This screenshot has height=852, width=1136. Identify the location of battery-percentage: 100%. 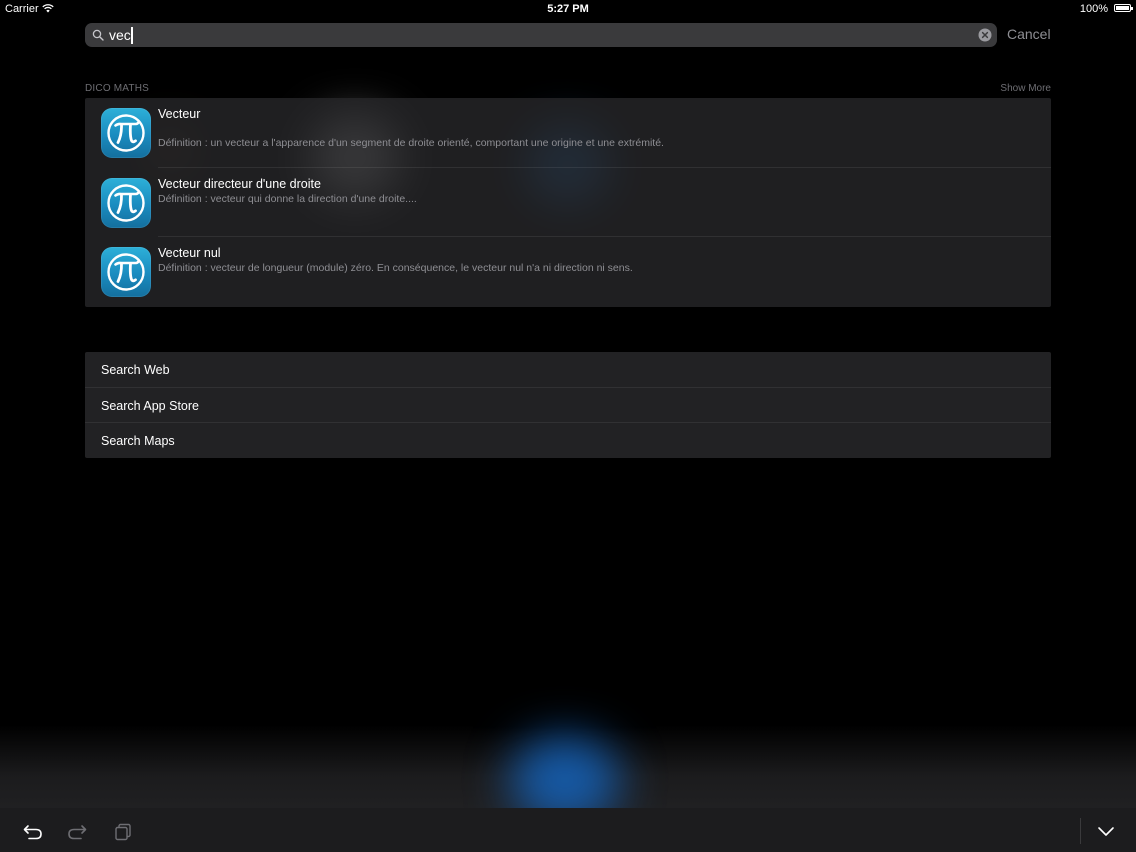
(1093, 9).